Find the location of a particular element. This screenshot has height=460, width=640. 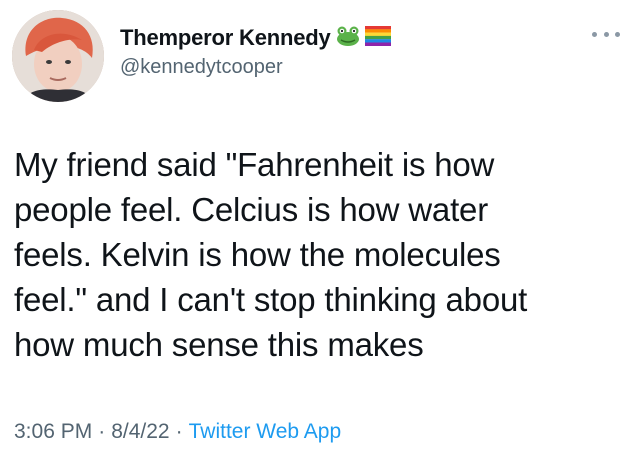

avatar is located at coordinates (58, 56).